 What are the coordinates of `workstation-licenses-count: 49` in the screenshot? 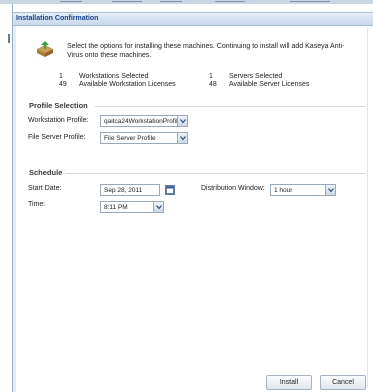 It's located at (63, 84).